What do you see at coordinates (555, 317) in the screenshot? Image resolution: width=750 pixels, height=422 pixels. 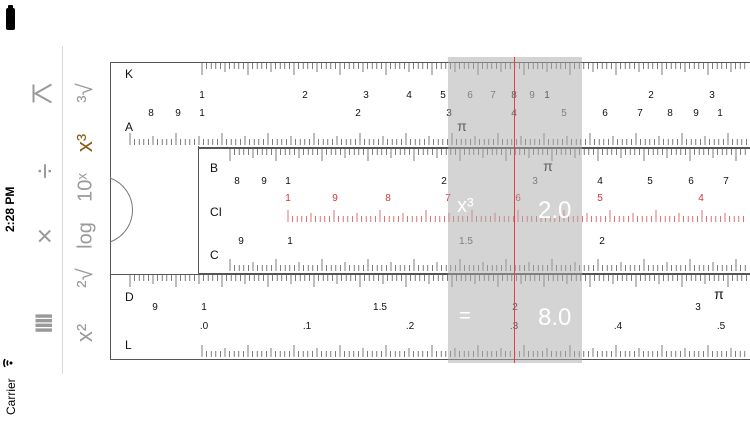 I see `cursor-value-bottom: 8.0` at bounding box center [555, 317].